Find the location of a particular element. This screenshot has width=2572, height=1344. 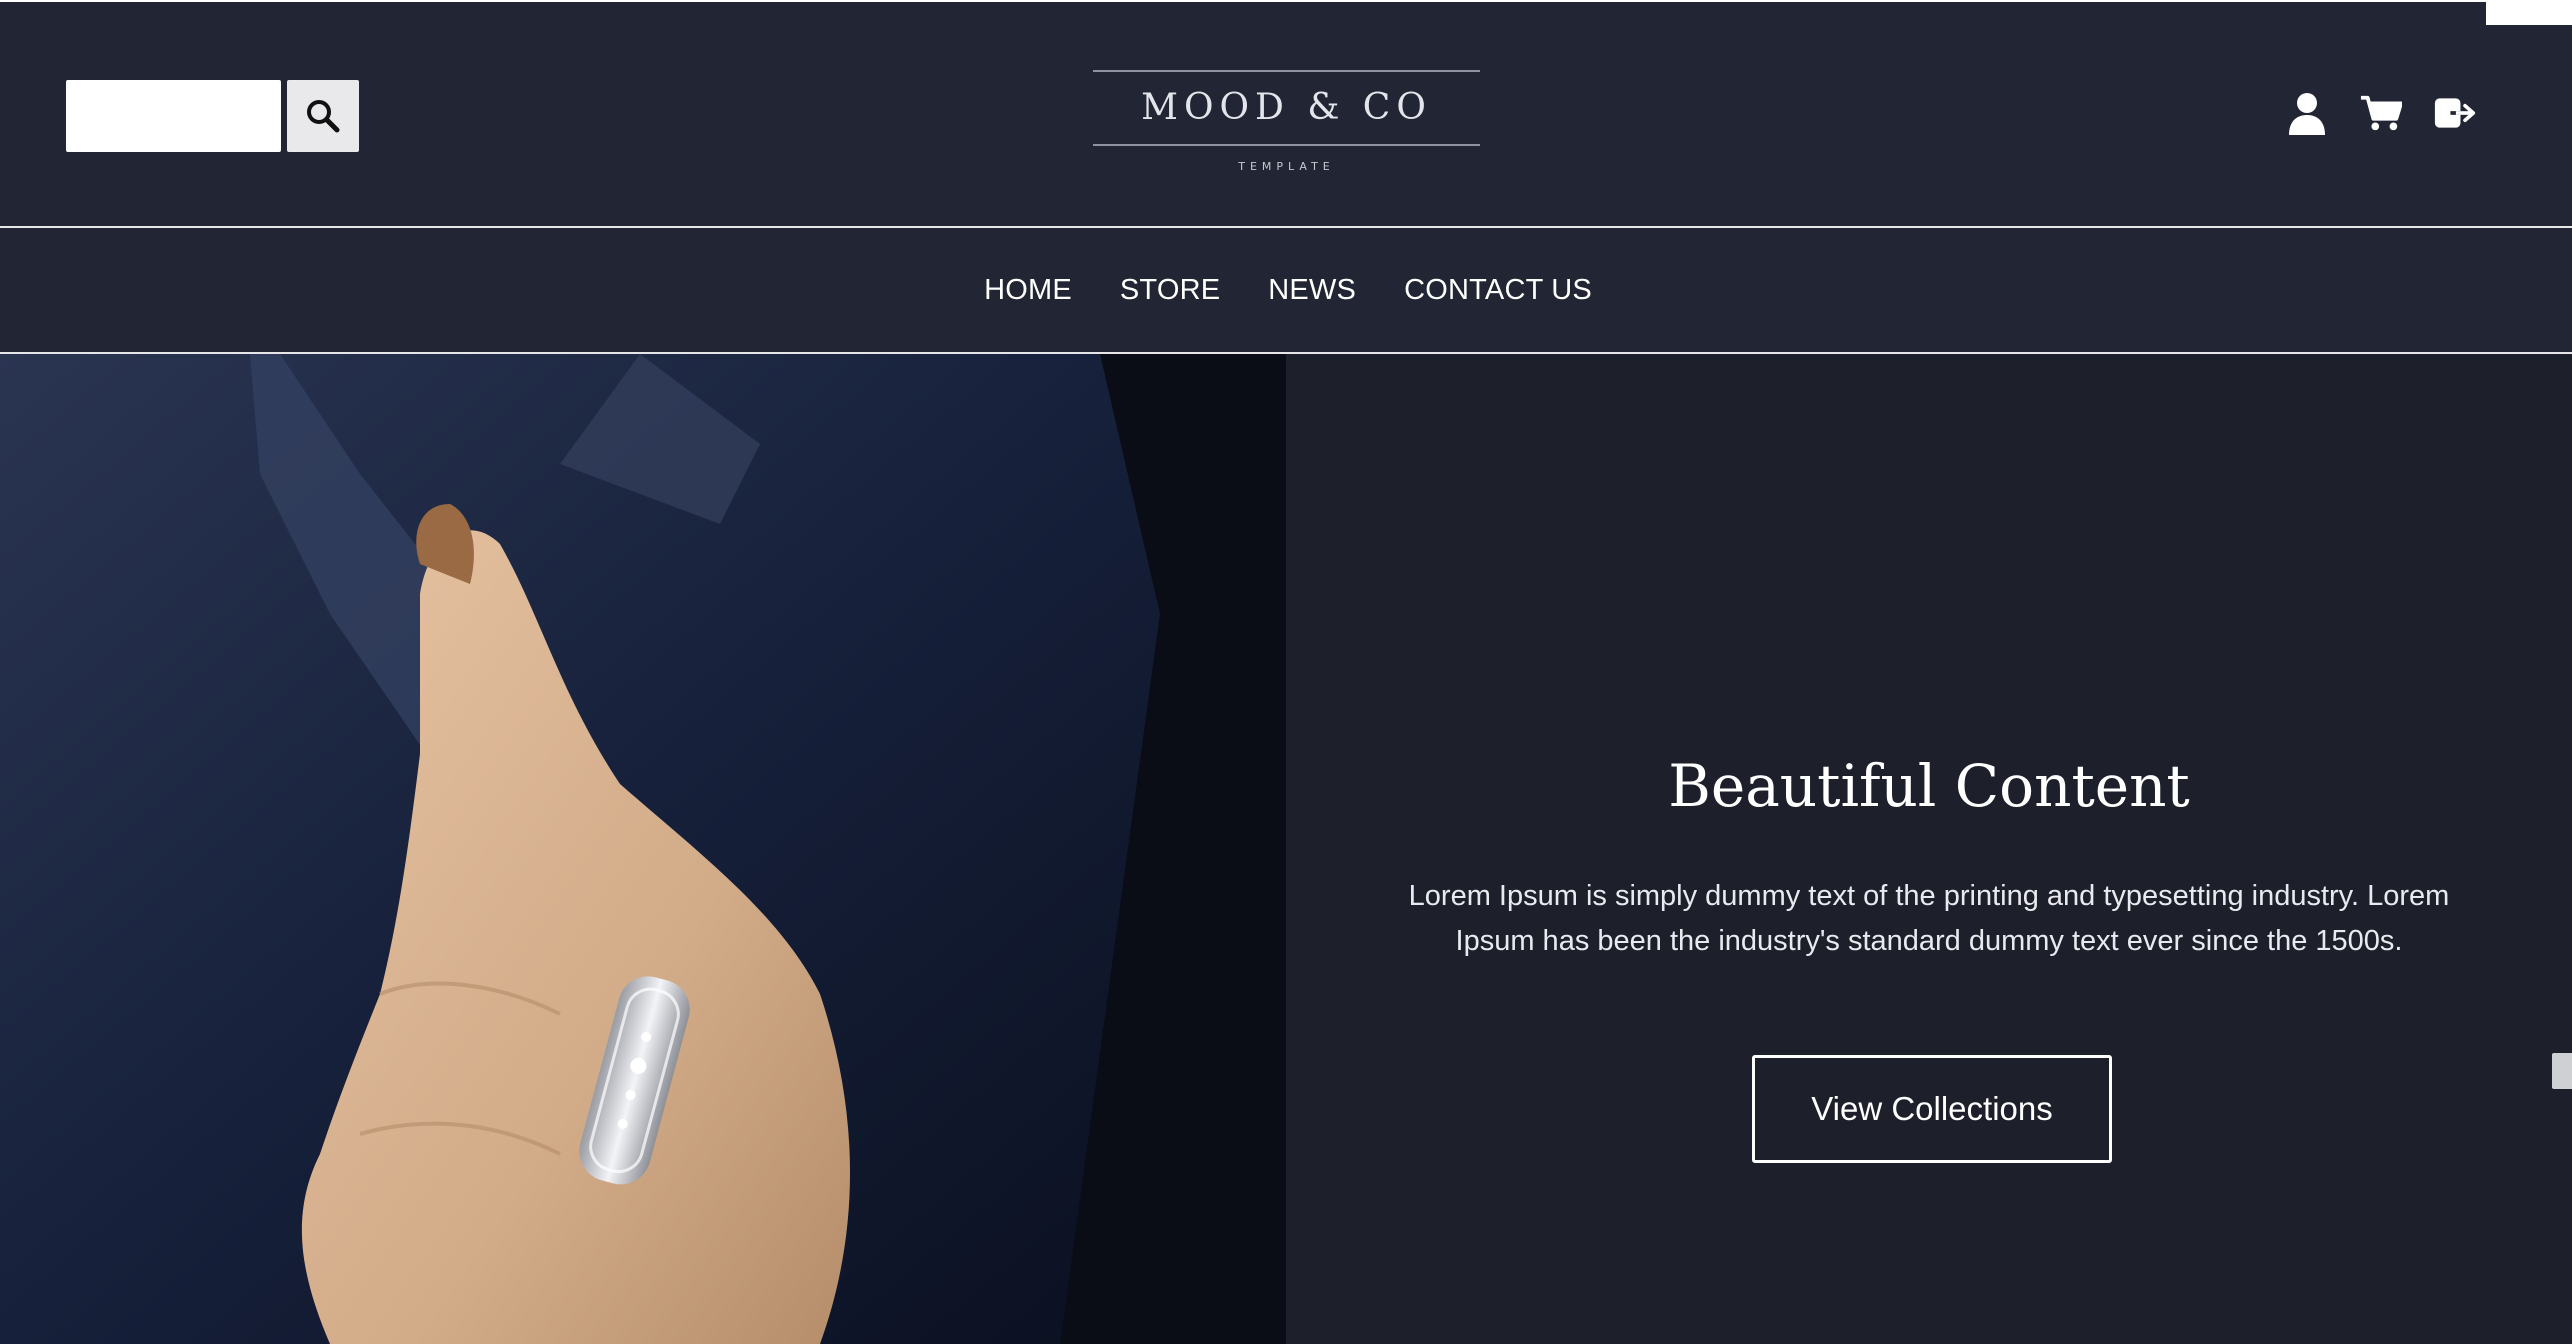

logo-bottom-rule is located at coordinates (1286, 145).